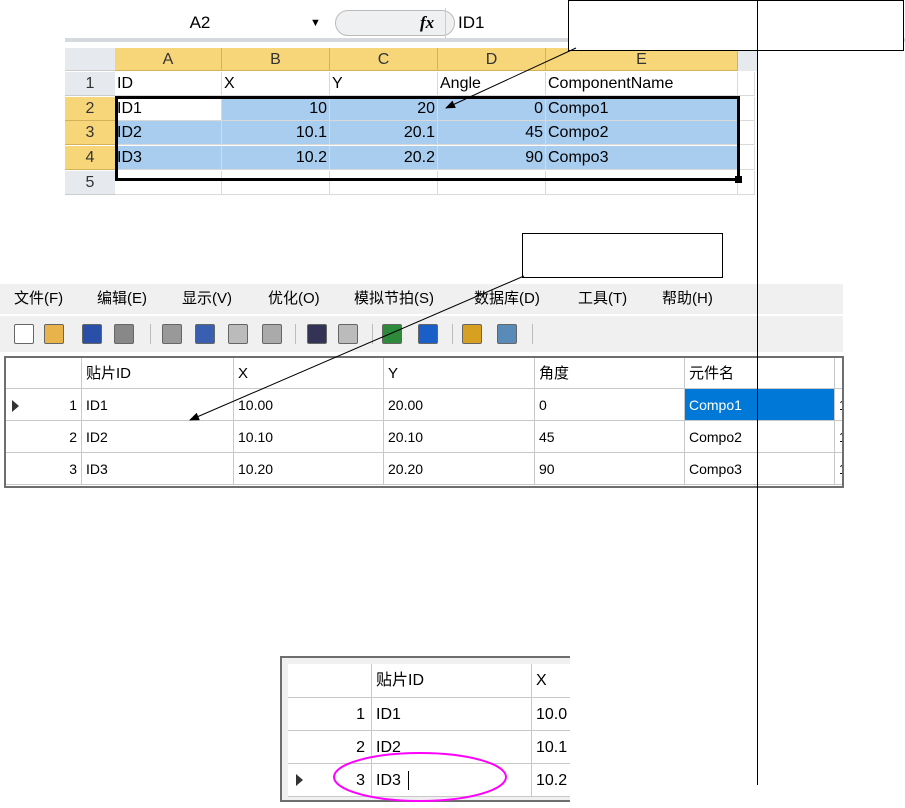 Image resolution: width=905 pixels, height=808 pixels. Describe the element at coordinates (420, 777) in the screenshot. I see `highlight-ellipse` at that location.